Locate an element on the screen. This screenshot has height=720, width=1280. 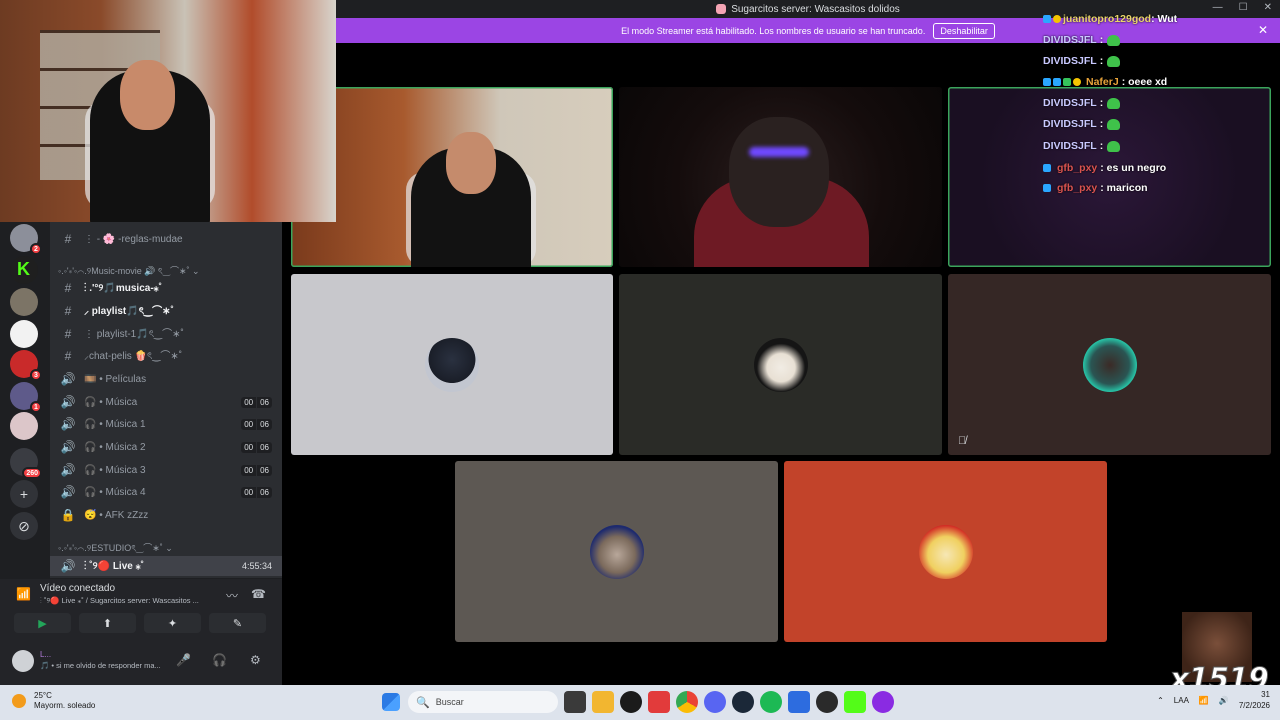
wifi-icon: 📶 is located at coordinates (1204, 700).